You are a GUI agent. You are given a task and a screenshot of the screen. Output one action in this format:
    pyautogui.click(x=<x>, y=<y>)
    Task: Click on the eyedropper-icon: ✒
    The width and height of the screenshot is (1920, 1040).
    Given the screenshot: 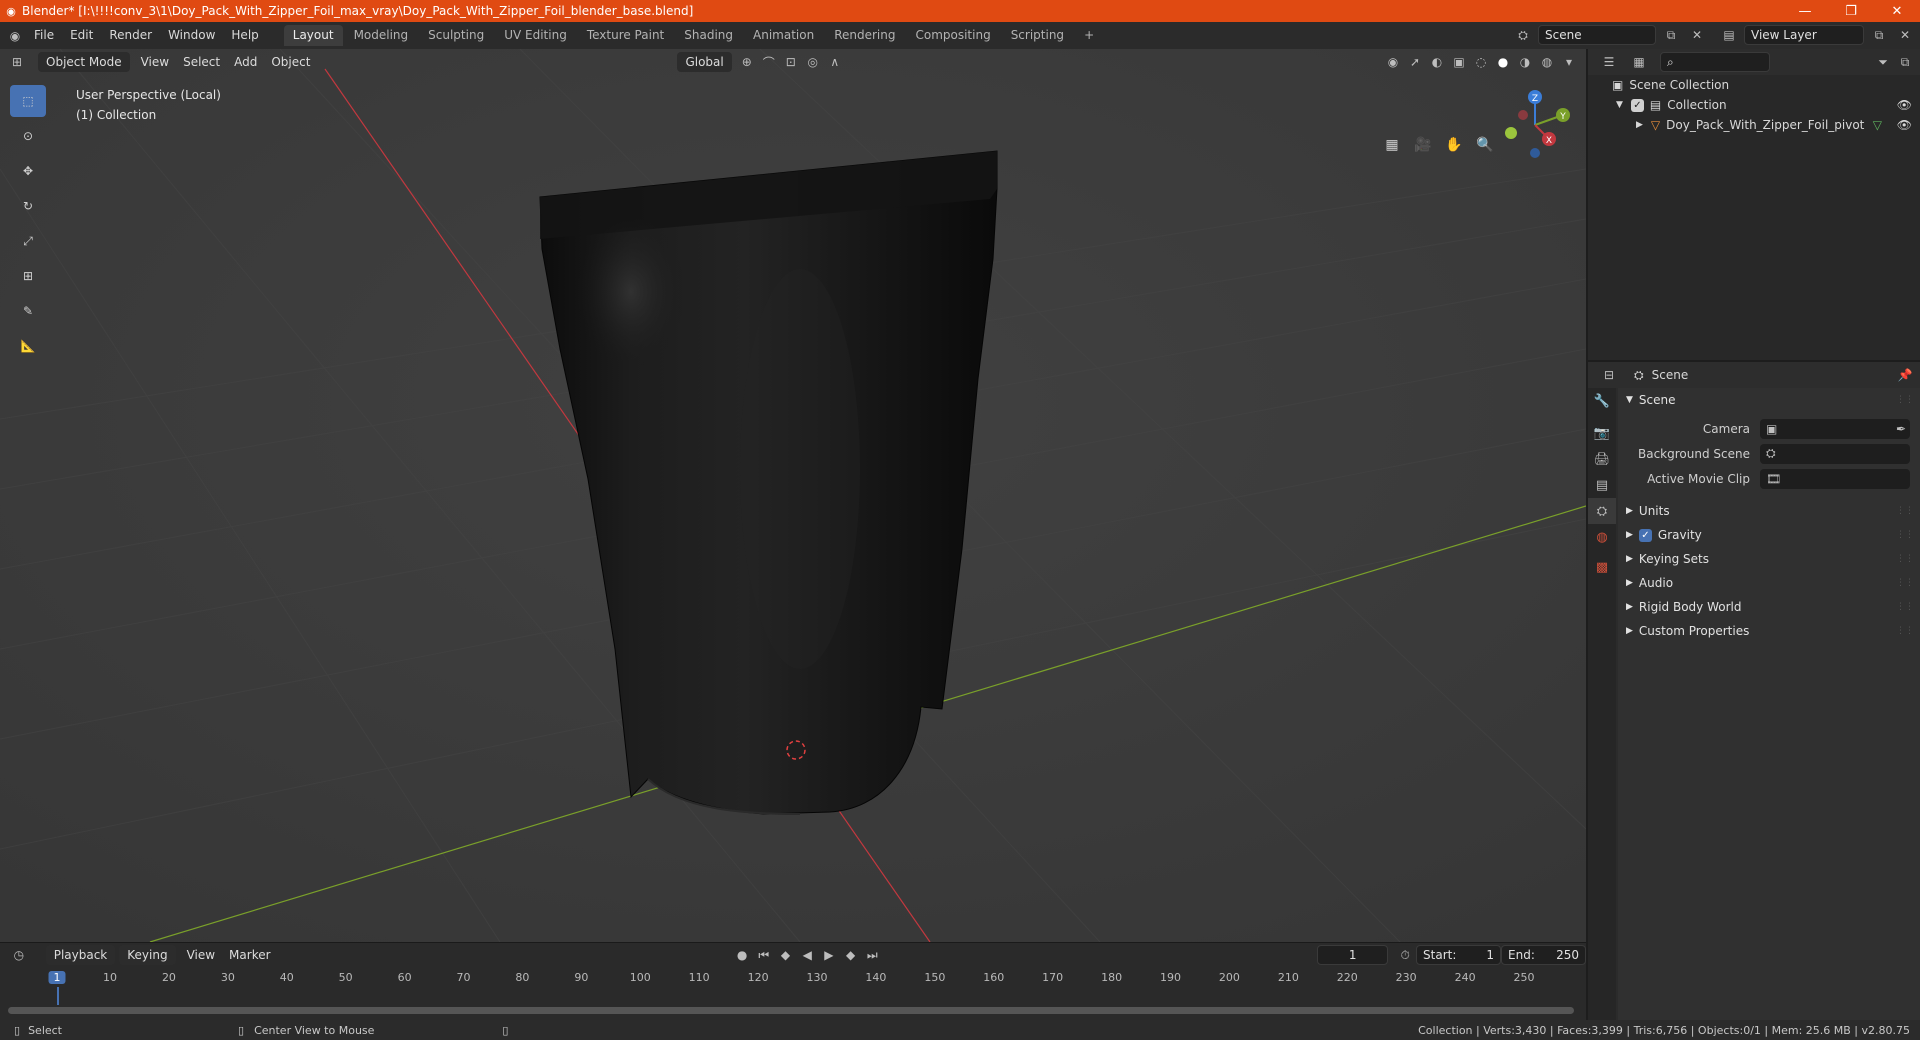 What is the action you would take?
    pyautogui.click(x=1901, y=429)
    